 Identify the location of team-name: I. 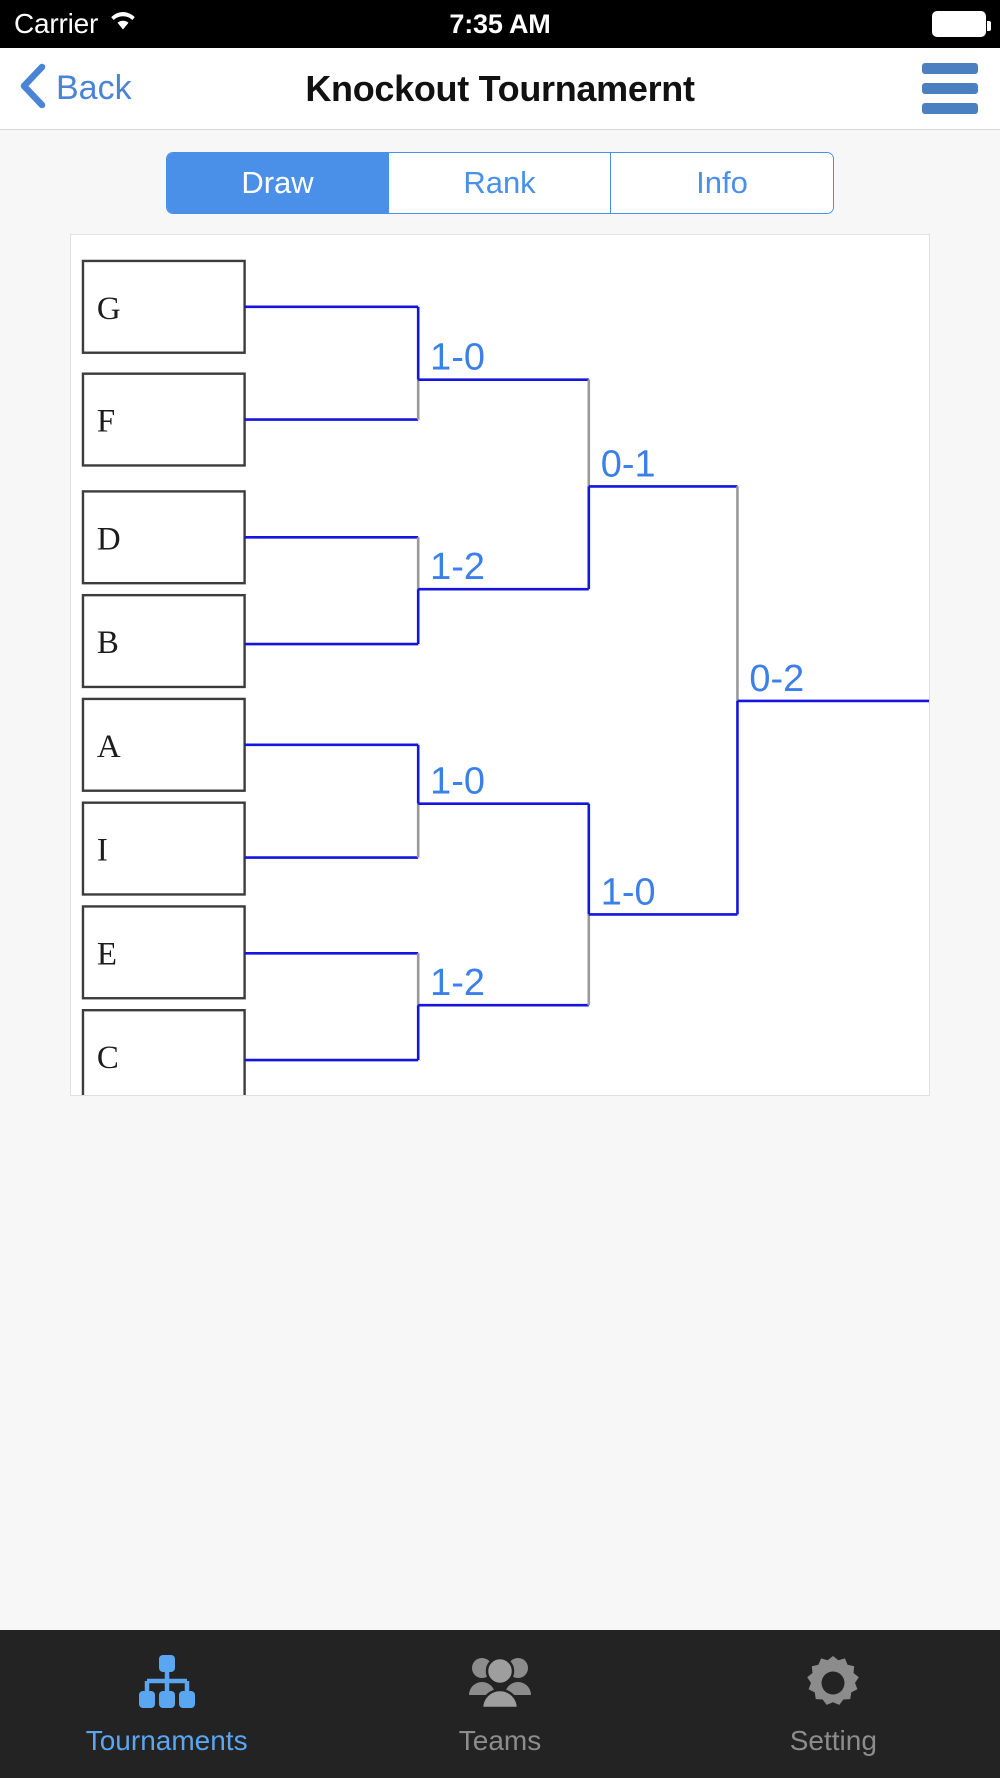
(102, 851).